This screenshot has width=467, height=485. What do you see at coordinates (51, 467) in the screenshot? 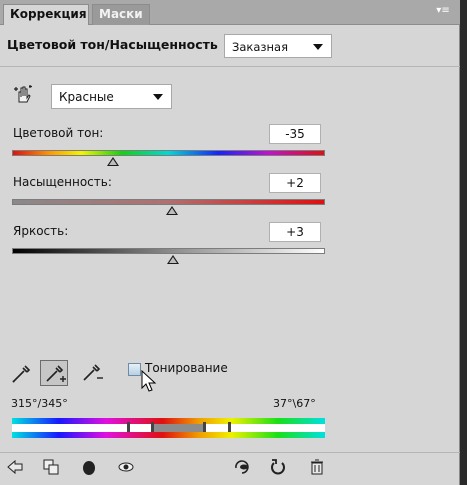
I see `clip-layer-icon` at bounding box center [51, 467].